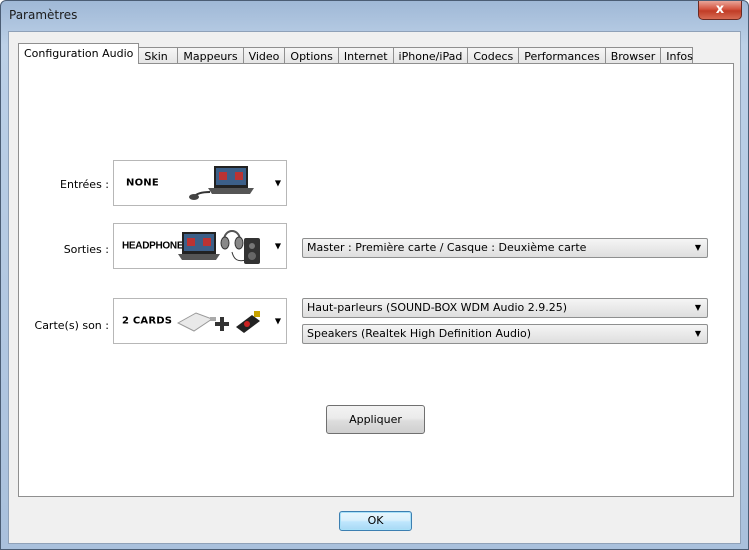 The height and width of the screenshot is (550, 749). I want to click on laptop-headphones-speaker-icon, so click(219, 247).